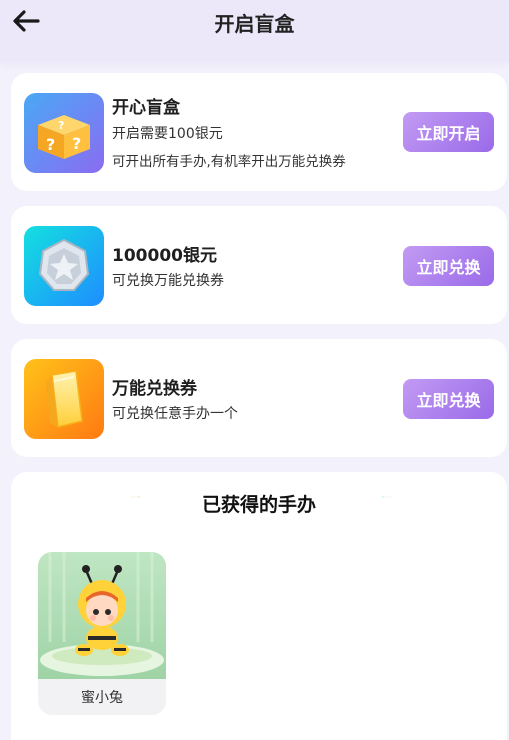 This screenshot has width=509, height=740. What do you see at coordinates (64, 133) in the screenshot?
I see `mystery-box-icon: ? ? ?` at bounding box center [64, 133].